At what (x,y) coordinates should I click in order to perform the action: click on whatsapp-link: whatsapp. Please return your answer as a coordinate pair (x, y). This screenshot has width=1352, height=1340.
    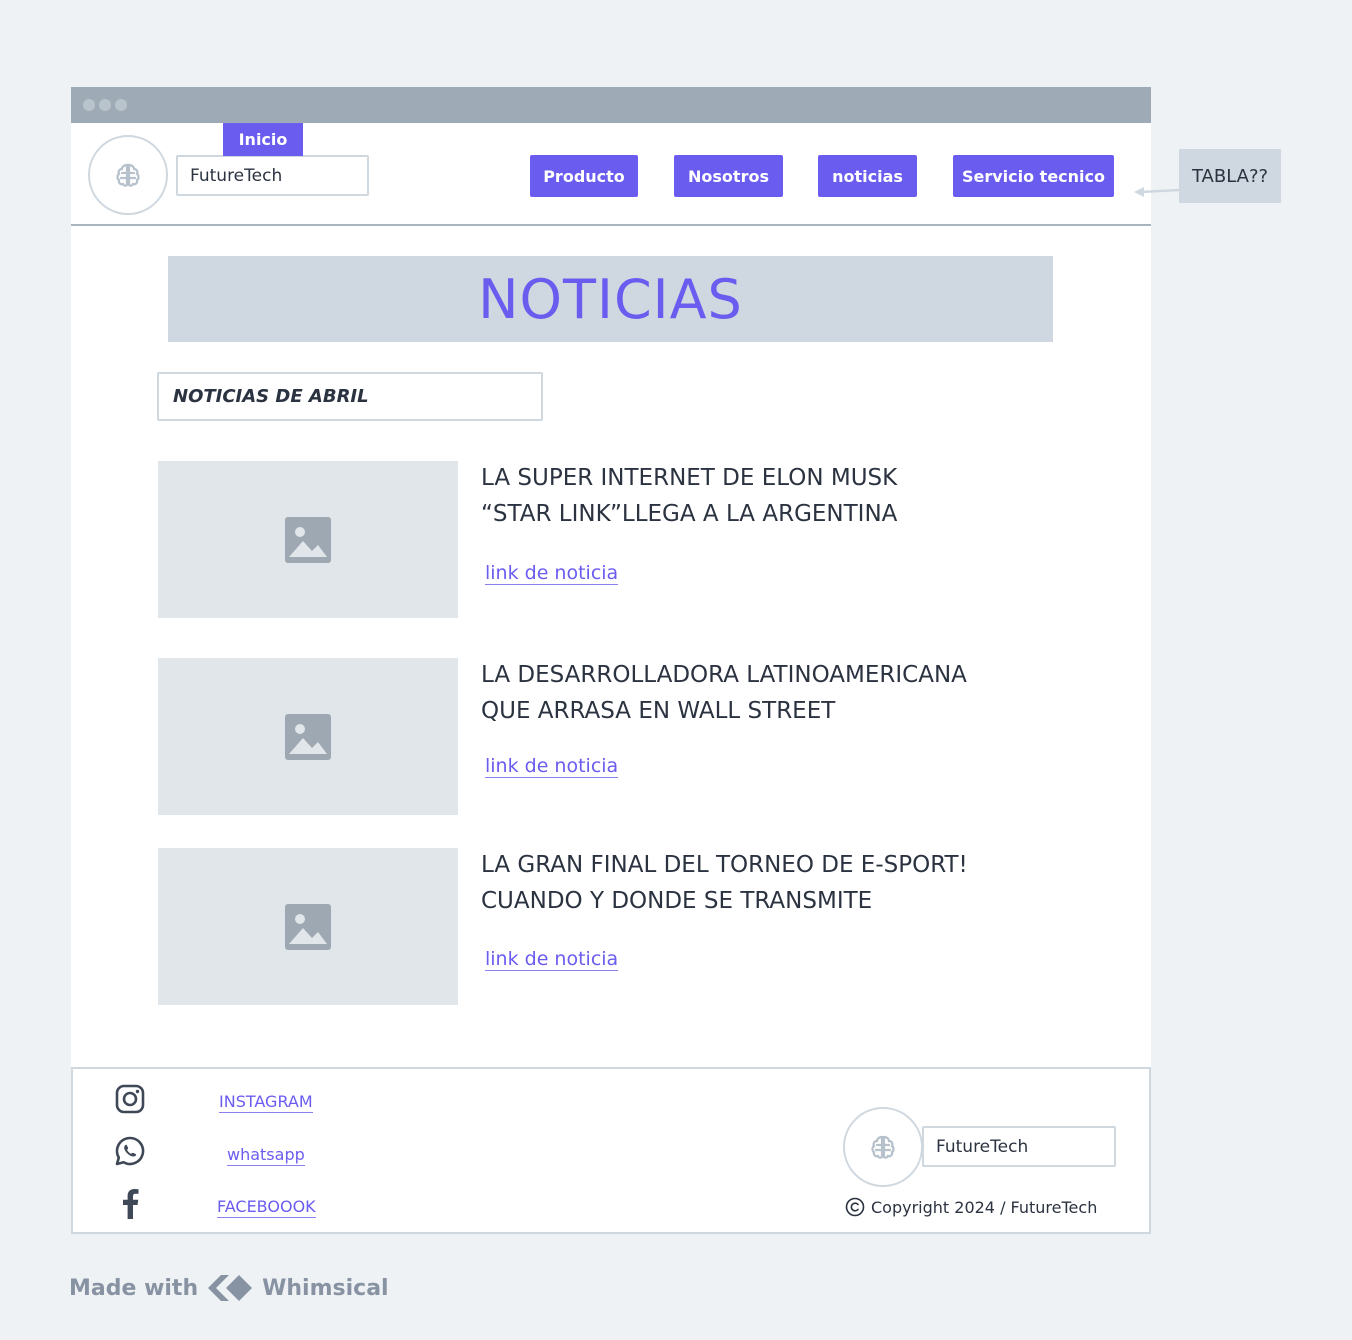
    Looking at the image, I should click on (266, 1155).